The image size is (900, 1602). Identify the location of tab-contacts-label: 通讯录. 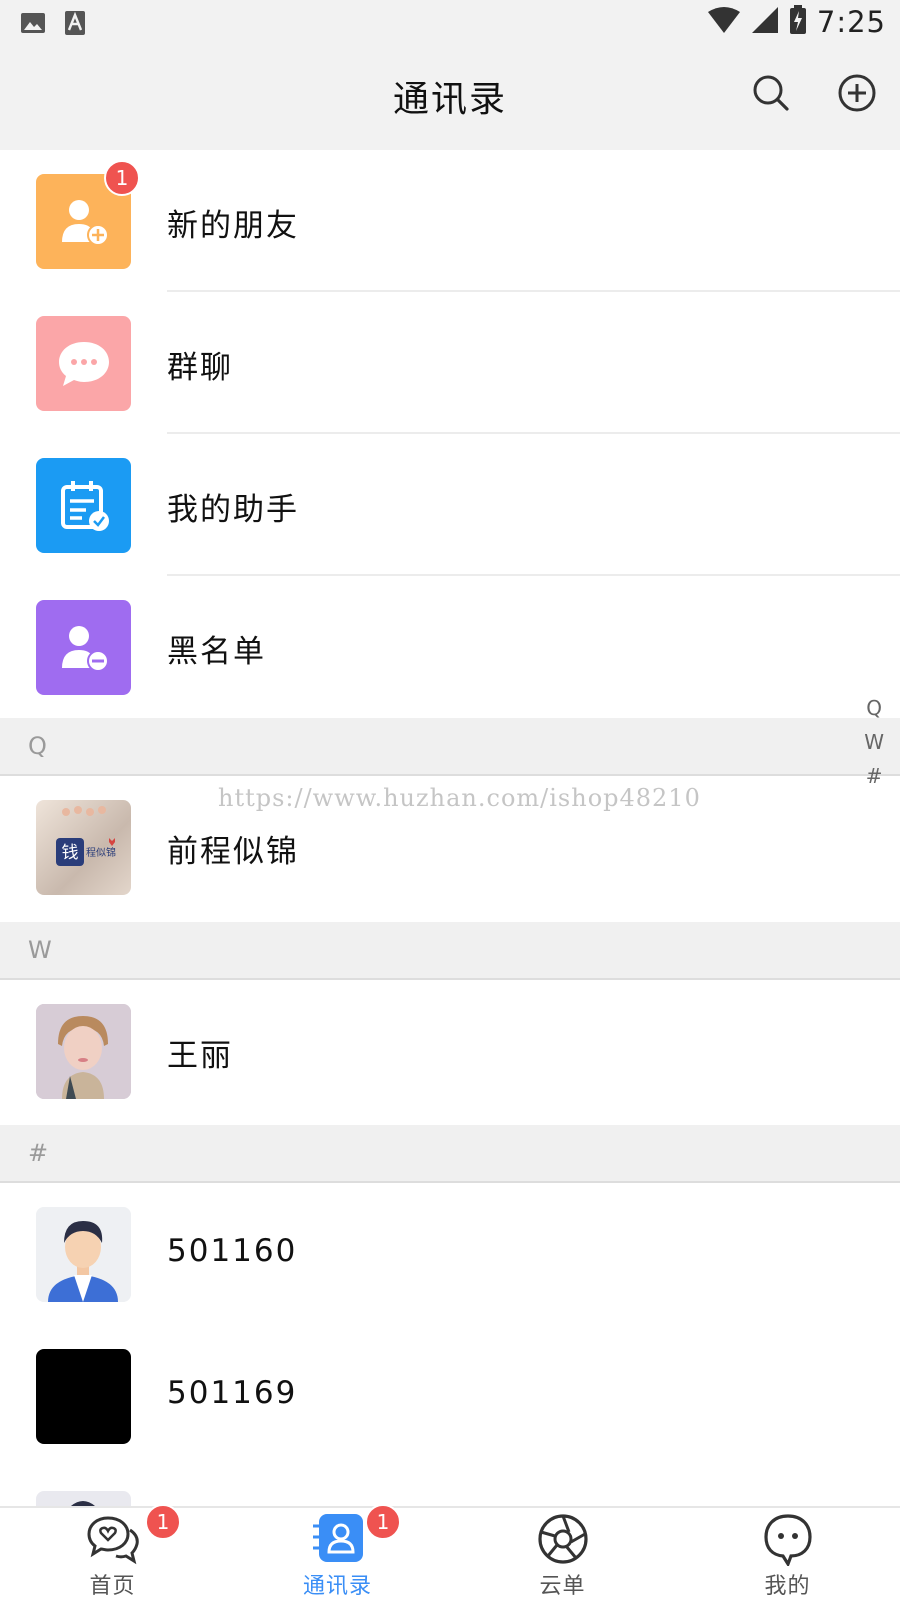
(337, 1586).